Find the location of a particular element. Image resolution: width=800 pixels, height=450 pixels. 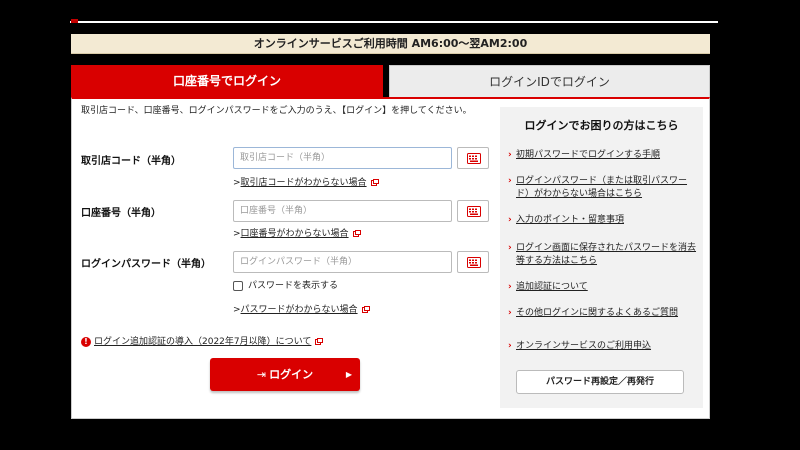

sidebar-item-forgot-password: › ログインパスワード（または取引パスワード）がわからない場合はこちら is located at coordinates (603, 188).